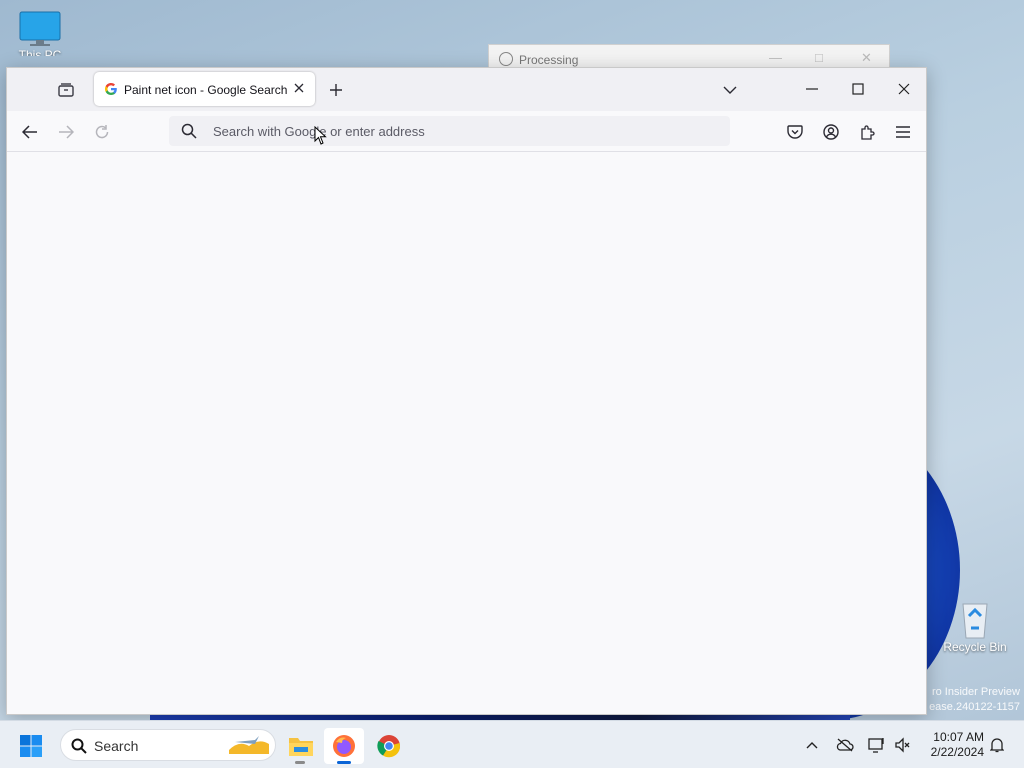  I want to click on back-button, so click(30, 132).